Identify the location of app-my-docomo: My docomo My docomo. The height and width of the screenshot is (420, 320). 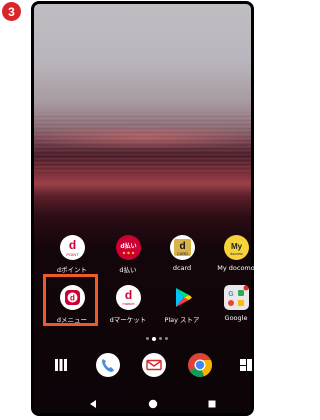
(236, 253).